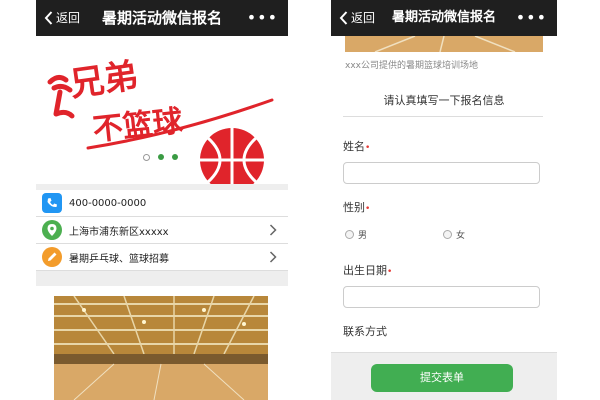 The image size is (600, 400). I want to click on address-text: 上海市浦东新区xxxxx, so click(119, 232).